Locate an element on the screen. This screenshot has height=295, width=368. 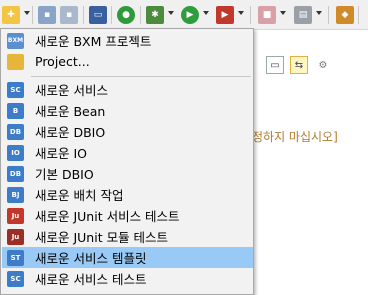
bxm-project-icon: BXM is located at coordinates (15, 40).